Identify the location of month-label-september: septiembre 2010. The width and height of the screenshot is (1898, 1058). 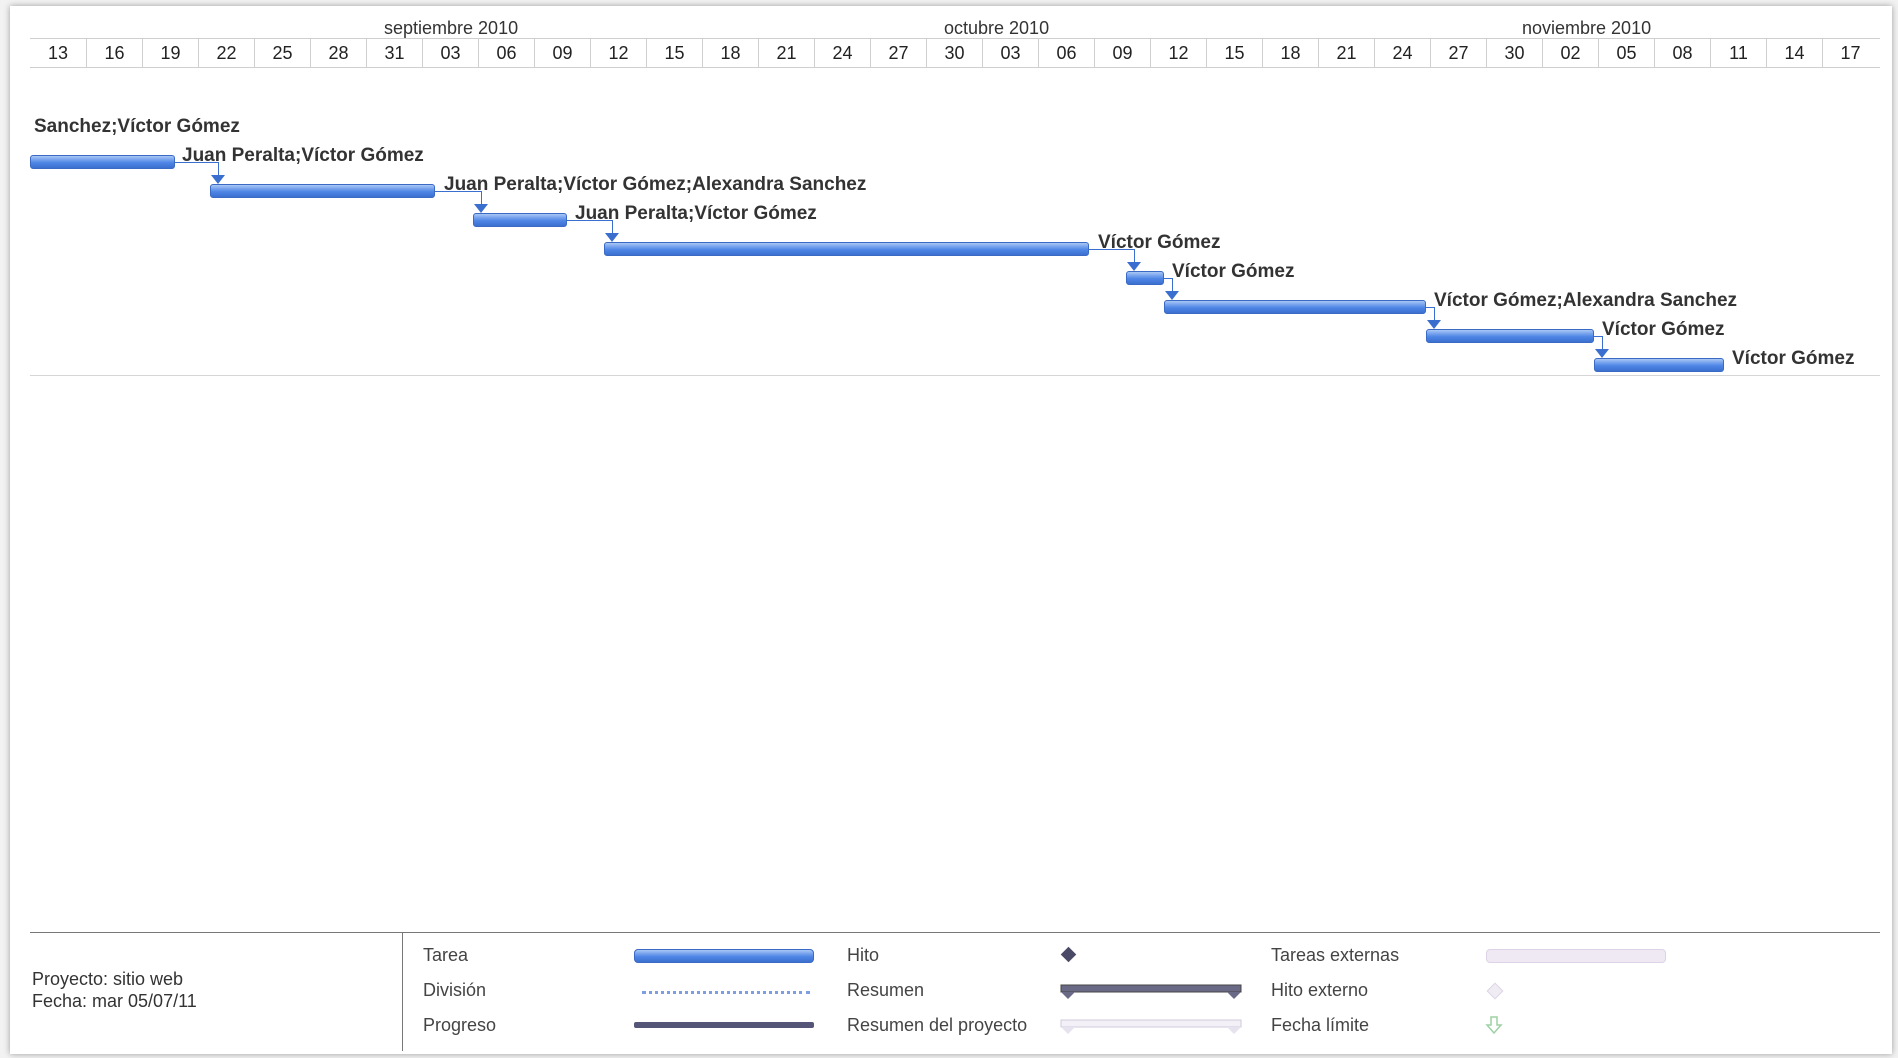
(451, 28).